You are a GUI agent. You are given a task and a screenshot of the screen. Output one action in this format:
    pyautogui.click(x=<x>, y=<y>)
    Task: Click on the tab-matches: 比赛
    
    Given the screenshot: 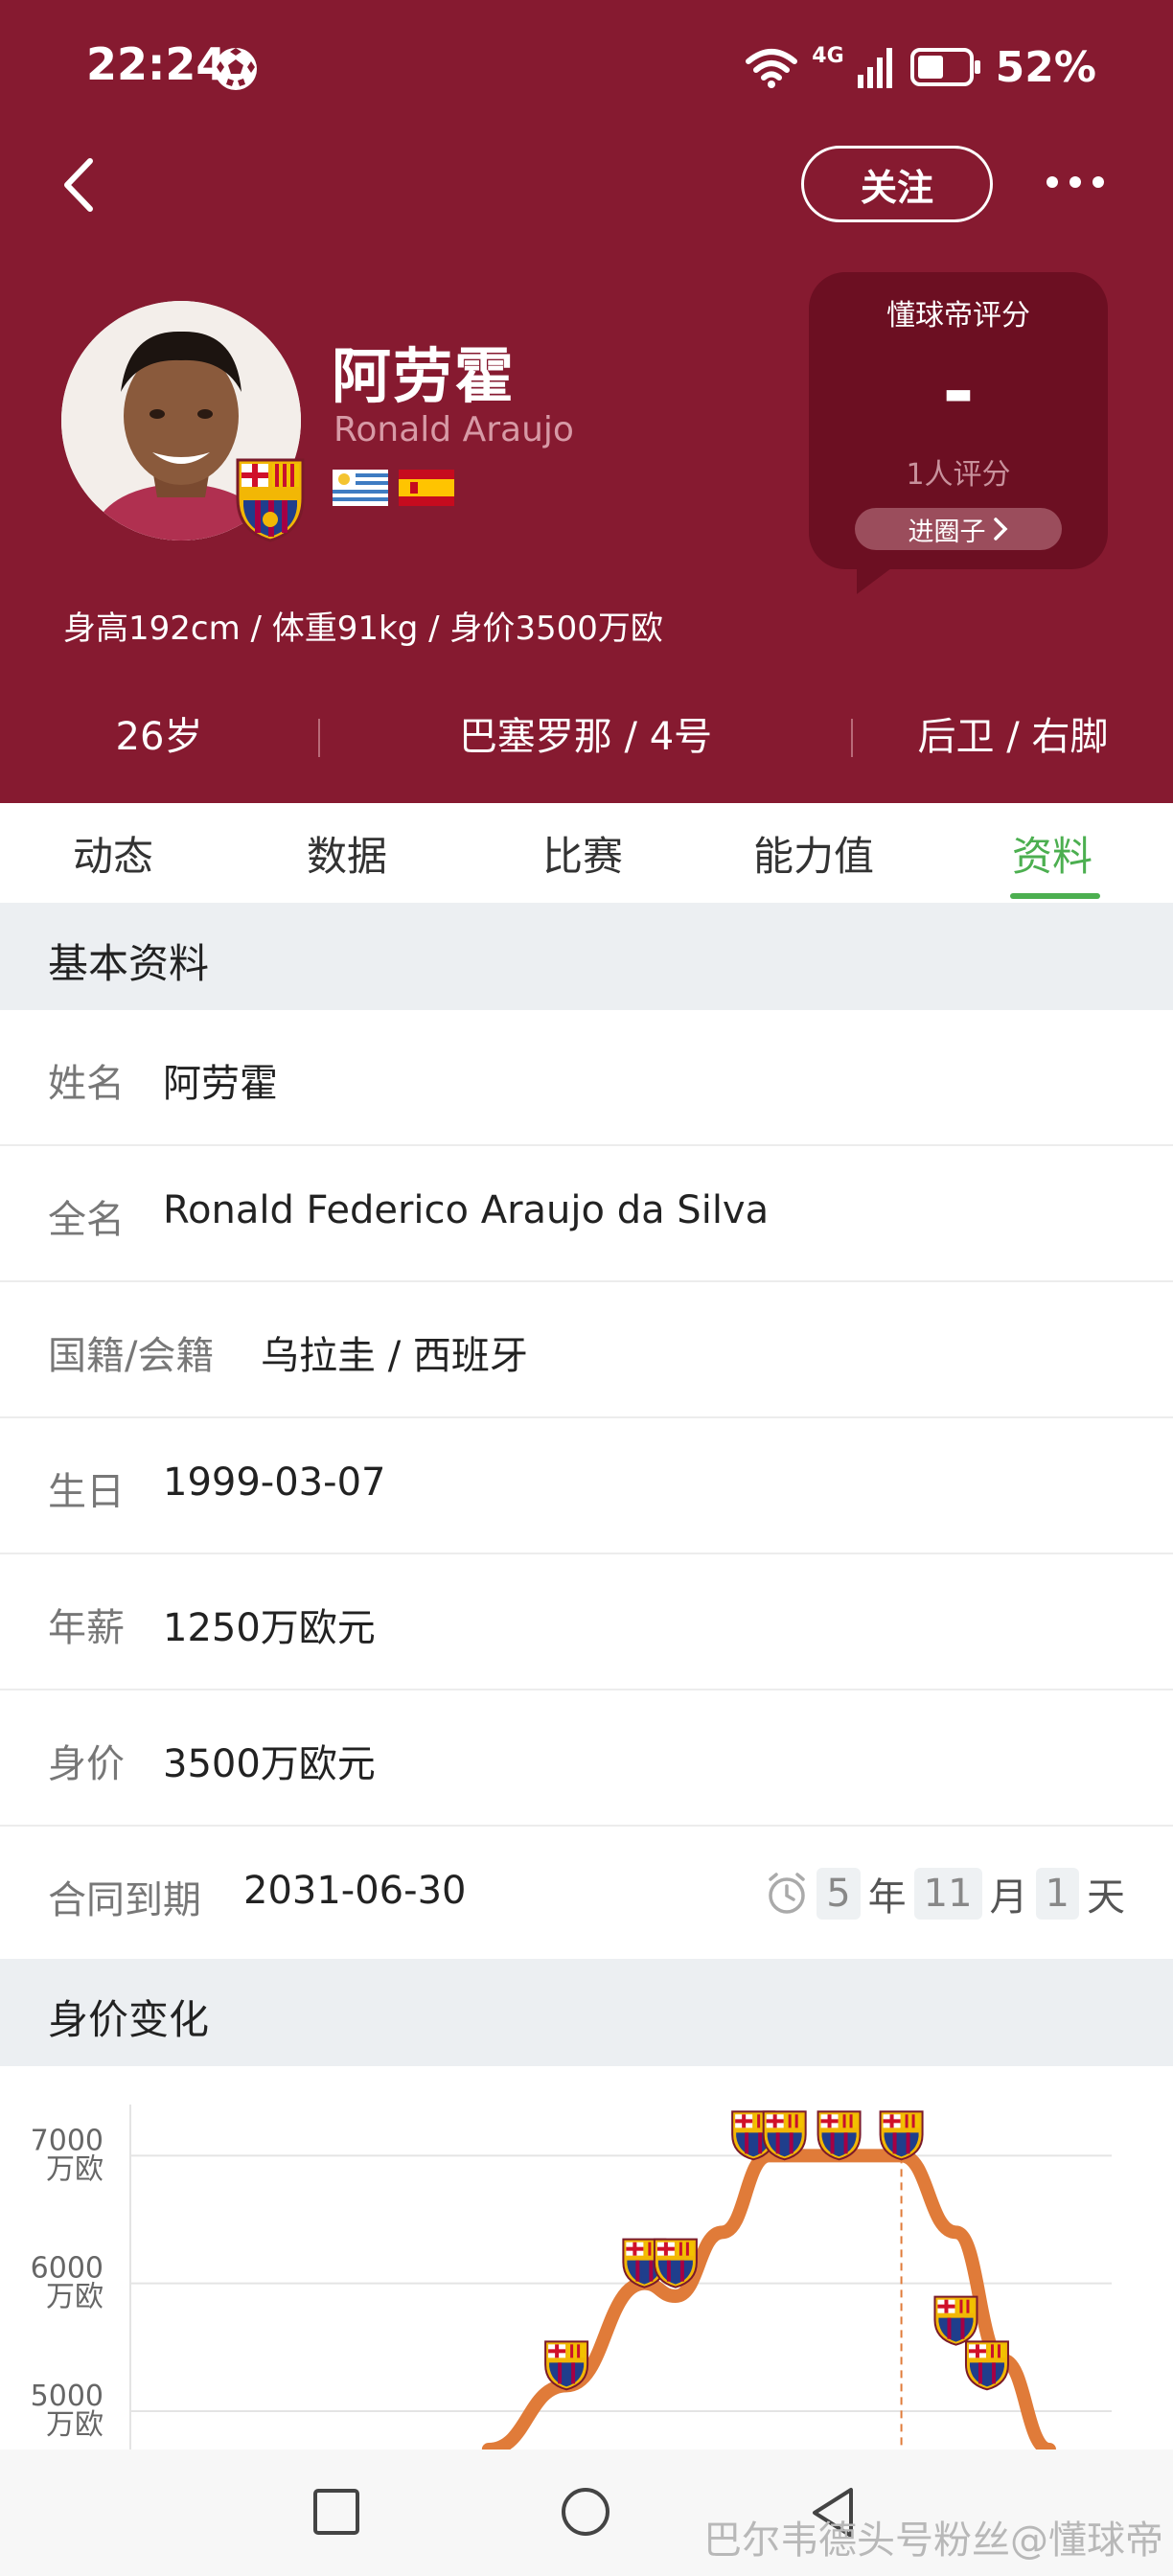 What is the action you would take?
    pyautogui.click(x=582, y=853)
    